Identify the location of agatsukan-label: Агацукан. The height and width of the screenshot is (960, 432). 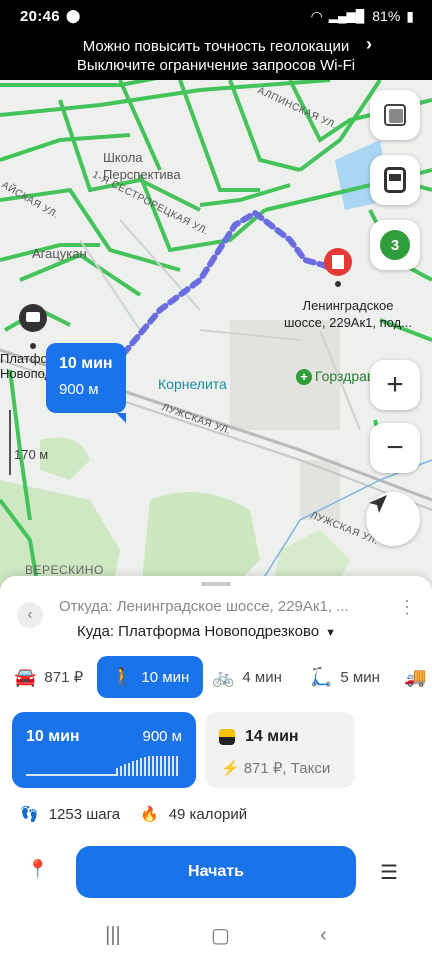
(59, 253).